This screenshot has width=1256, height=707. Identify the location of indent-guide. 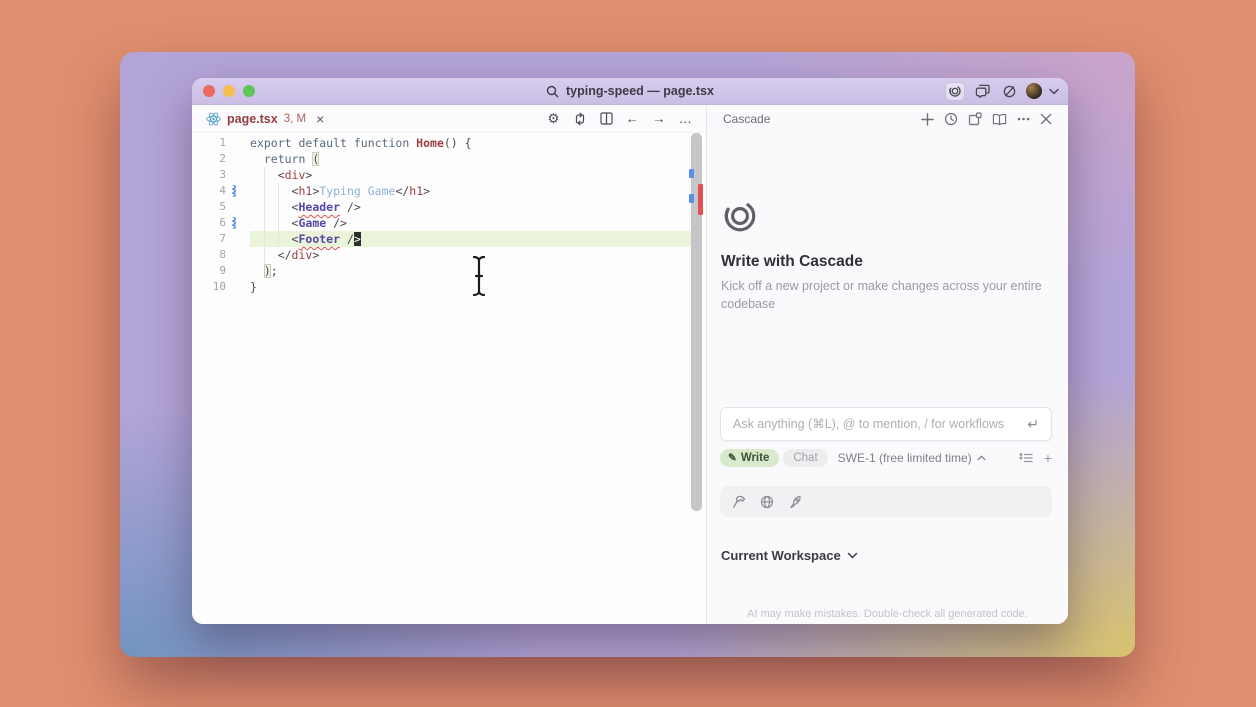
(264, 215).